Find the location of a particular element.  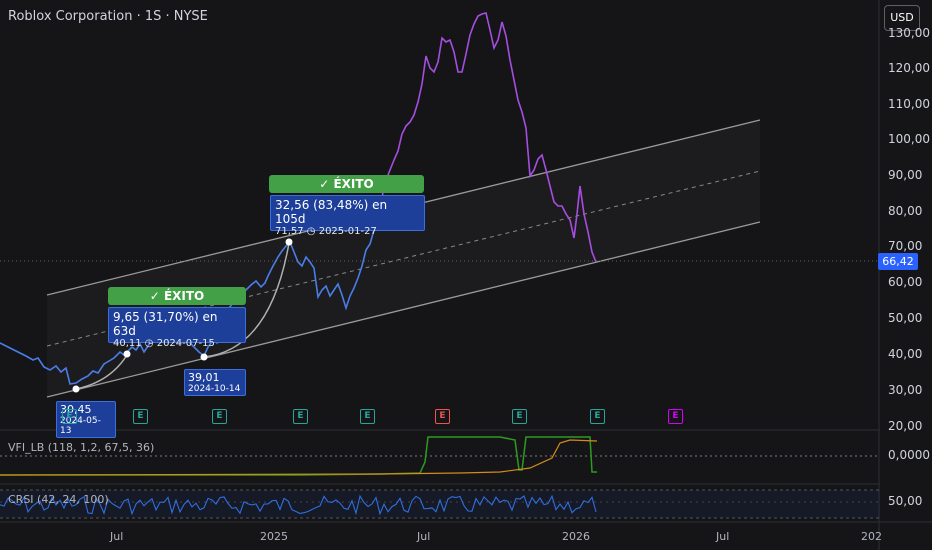

success-label-1: ✓ ÉXITO is located at coordinates (177, 296).